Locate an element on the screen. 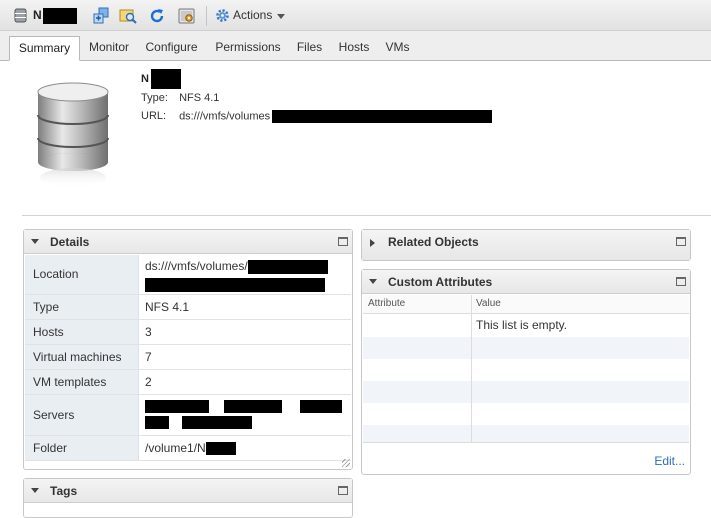 This screenshot has width=711, height=518. column-header-value: Value is located at coordinates (488, 303).